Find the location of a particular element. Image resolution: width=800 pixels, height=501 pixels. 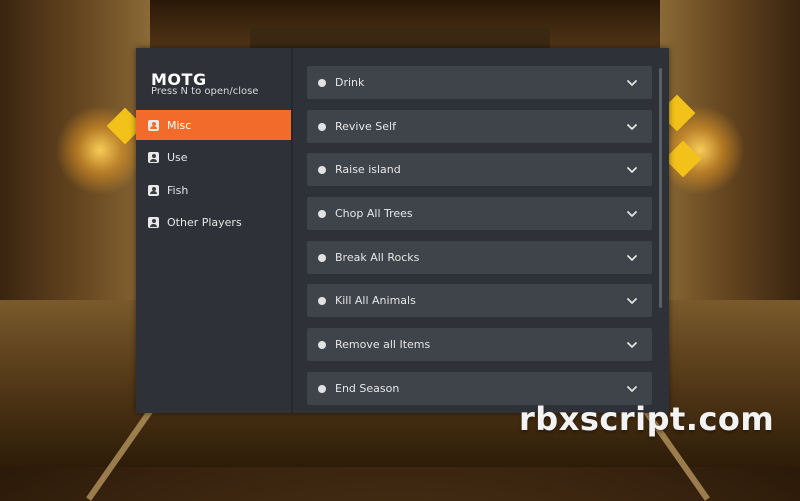

dropdown-chop-all-trees: Chop All Trees is located at coordinates (479, 213).